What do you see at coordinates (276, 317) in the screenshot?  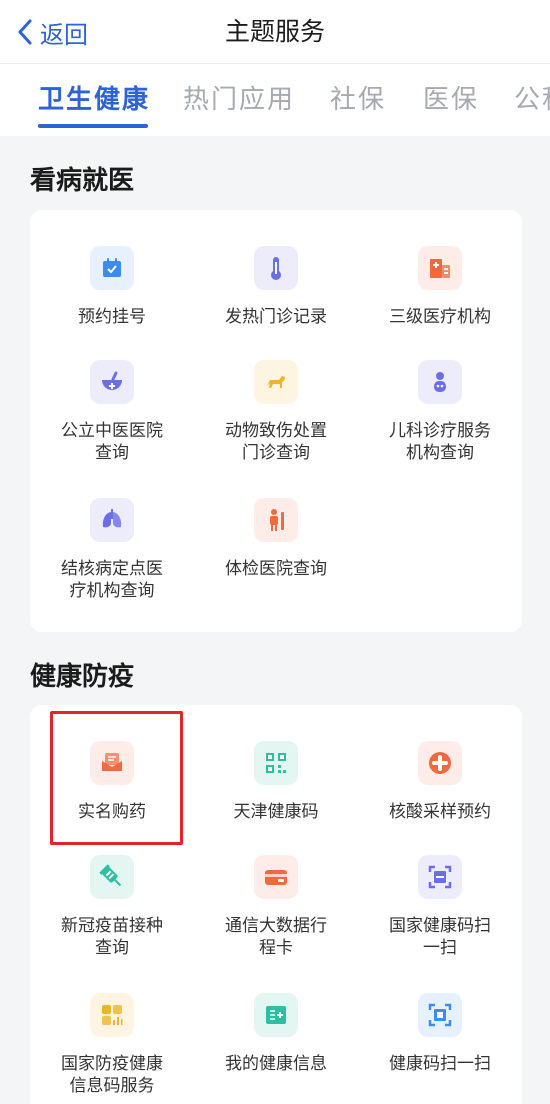 I see `service-label: 发热门诊记录` at bounding box center [276, 317].